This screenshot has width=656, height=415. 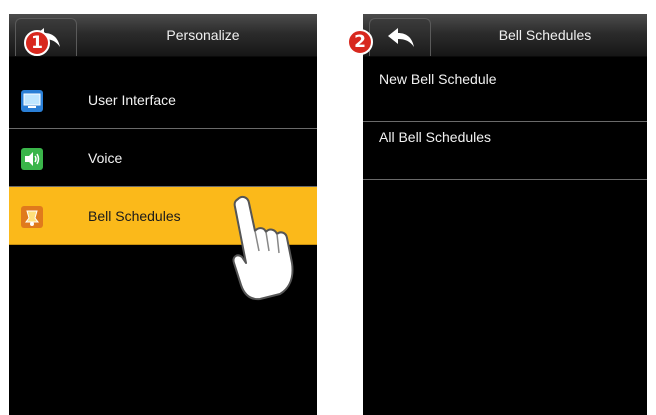 What do you see at coordinates (105, 158) in the screenshot?
I see `menu-item-label: Voice` at bounding box center [105, 158].